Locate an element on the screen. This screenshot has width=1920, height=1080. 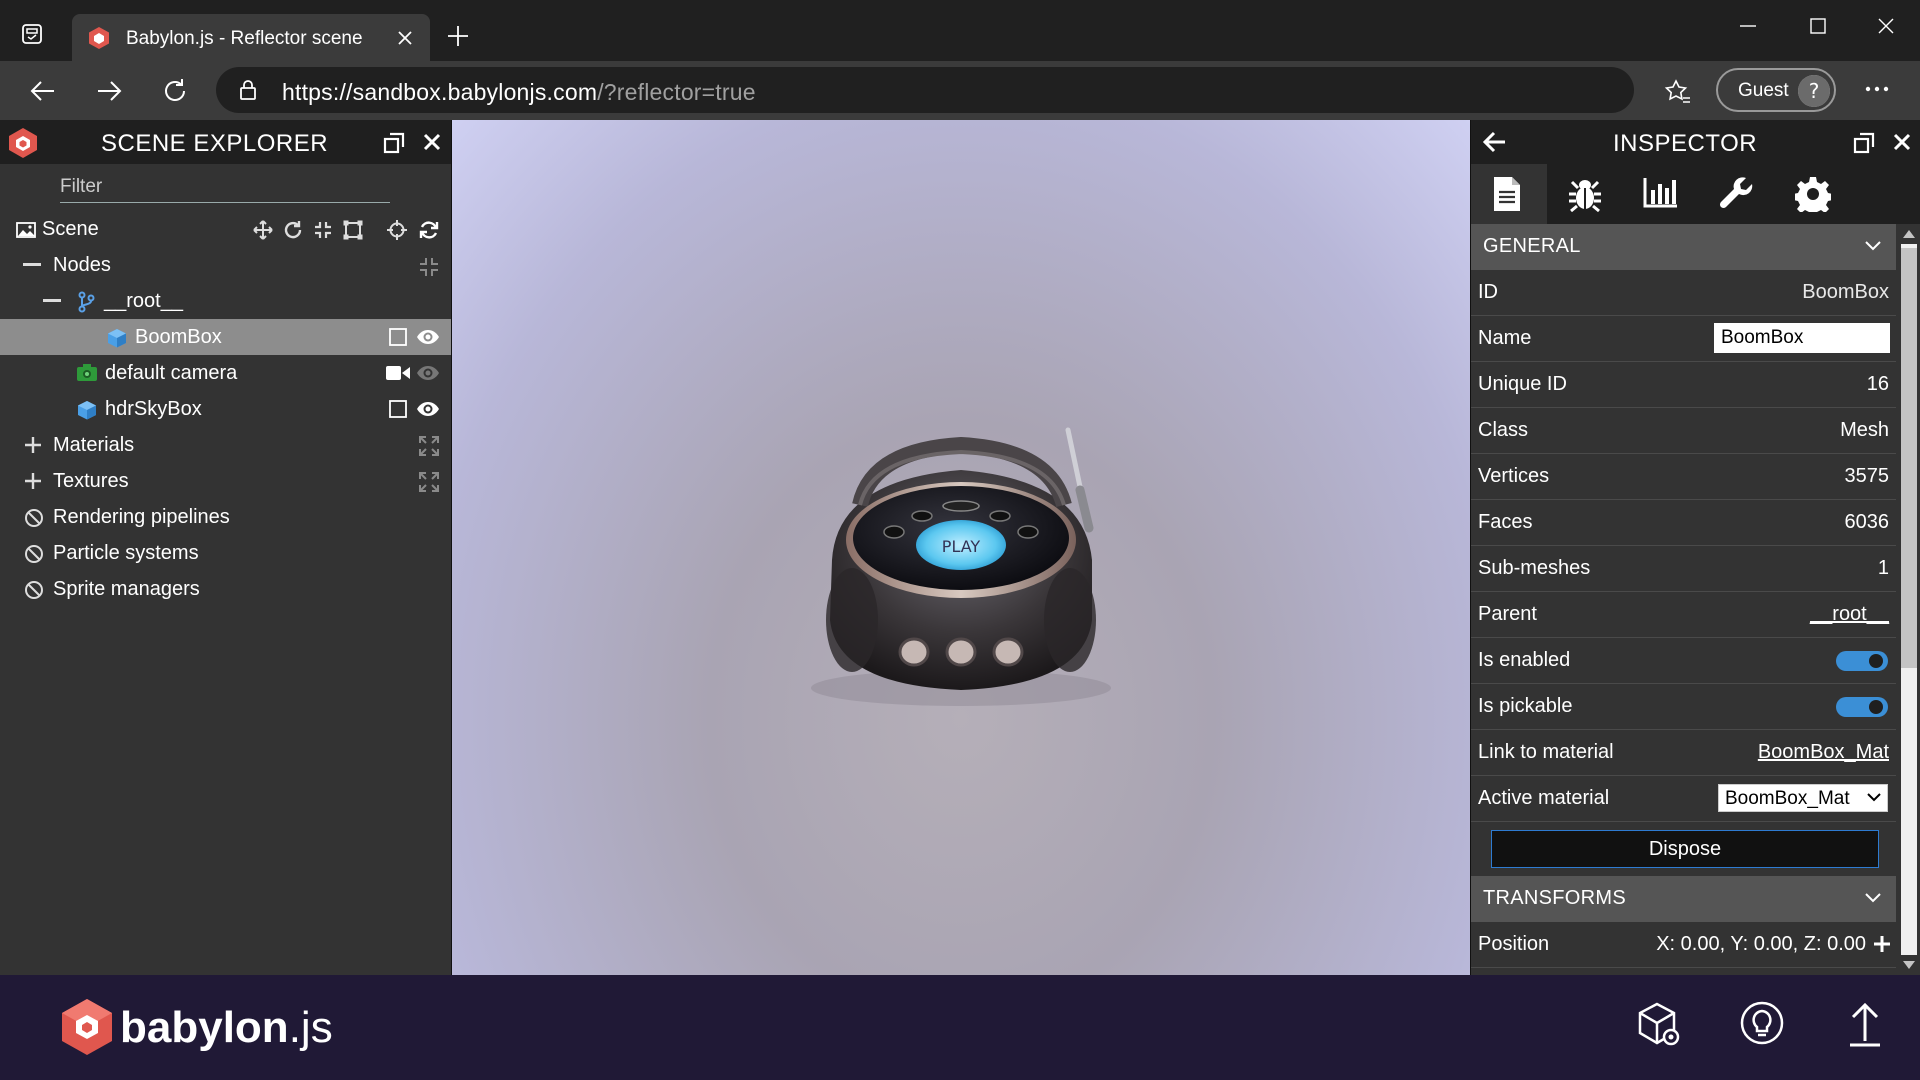
gear-icon is located at coordinates (1813, 194).